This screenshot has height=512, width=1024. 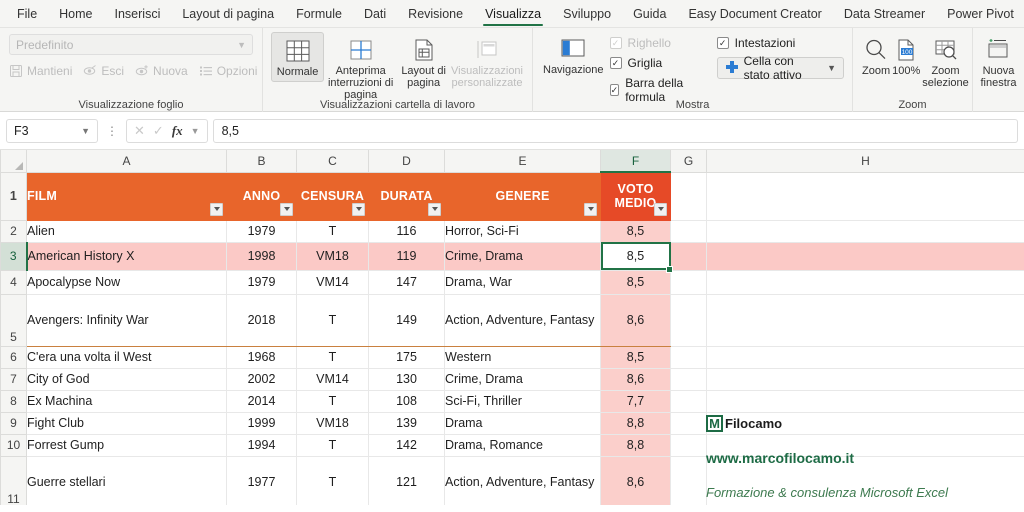 I want to click on table-header-genere: GENERE, so click(x=522, y=196).